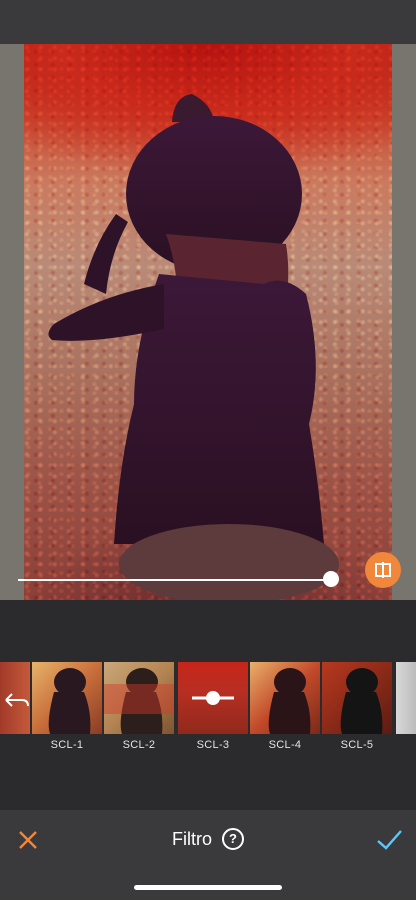 The width and height of the screenshot is (416, 900). I want to click on intensity-slider, so click(208, 580).